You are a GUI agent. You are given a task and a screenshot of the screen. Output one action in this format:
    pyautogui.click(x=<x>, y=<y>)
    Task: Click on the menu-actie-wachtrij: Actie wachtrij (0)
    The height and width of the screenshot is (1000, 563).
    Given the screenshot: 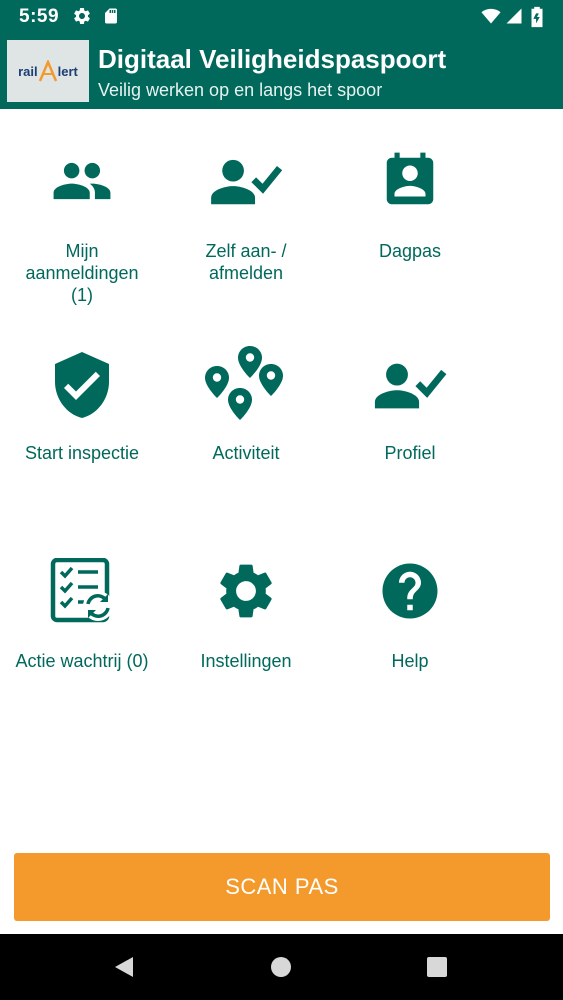 What is the action you would take?
    pyautogui.click(x=82, y=615)
    